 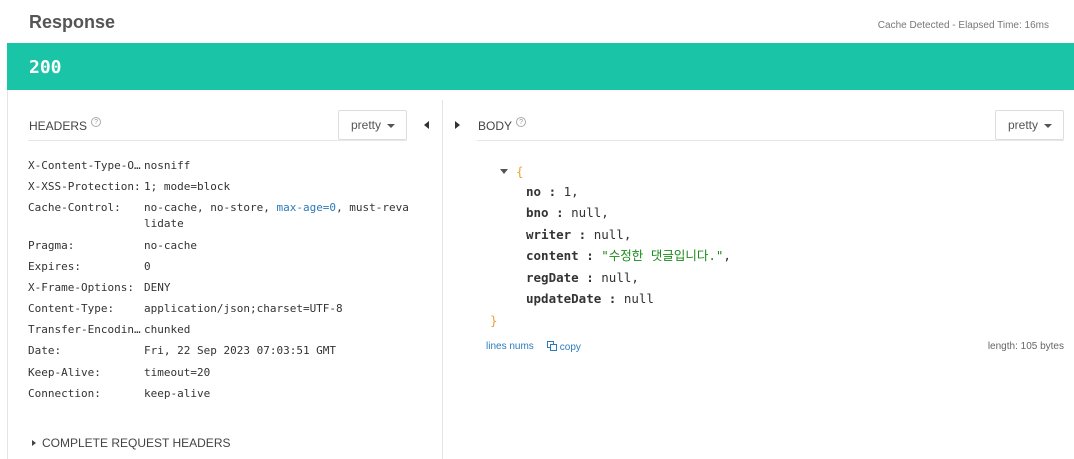 I want to click on body-format-label: pretty, so click(x=1023, y=125).